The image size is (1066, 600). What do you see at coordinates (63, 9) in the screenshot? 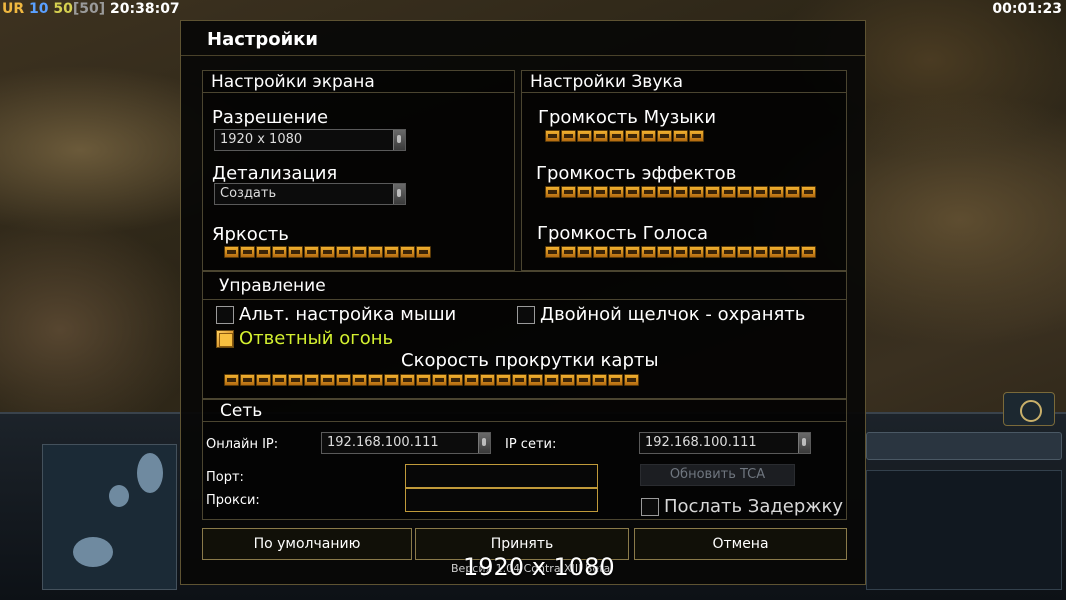
I see `unit-count: 50` at bounding box center [63, 9].